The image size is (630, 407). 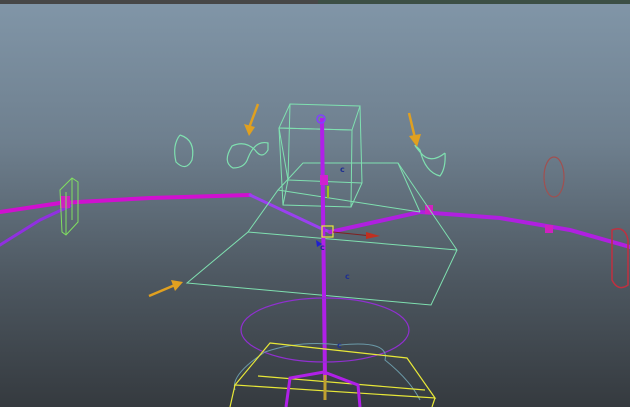 What do you see at coordinates (430, 160) in the screenshot?
I see `curve-shape-right` at bounding box center [430, 160].